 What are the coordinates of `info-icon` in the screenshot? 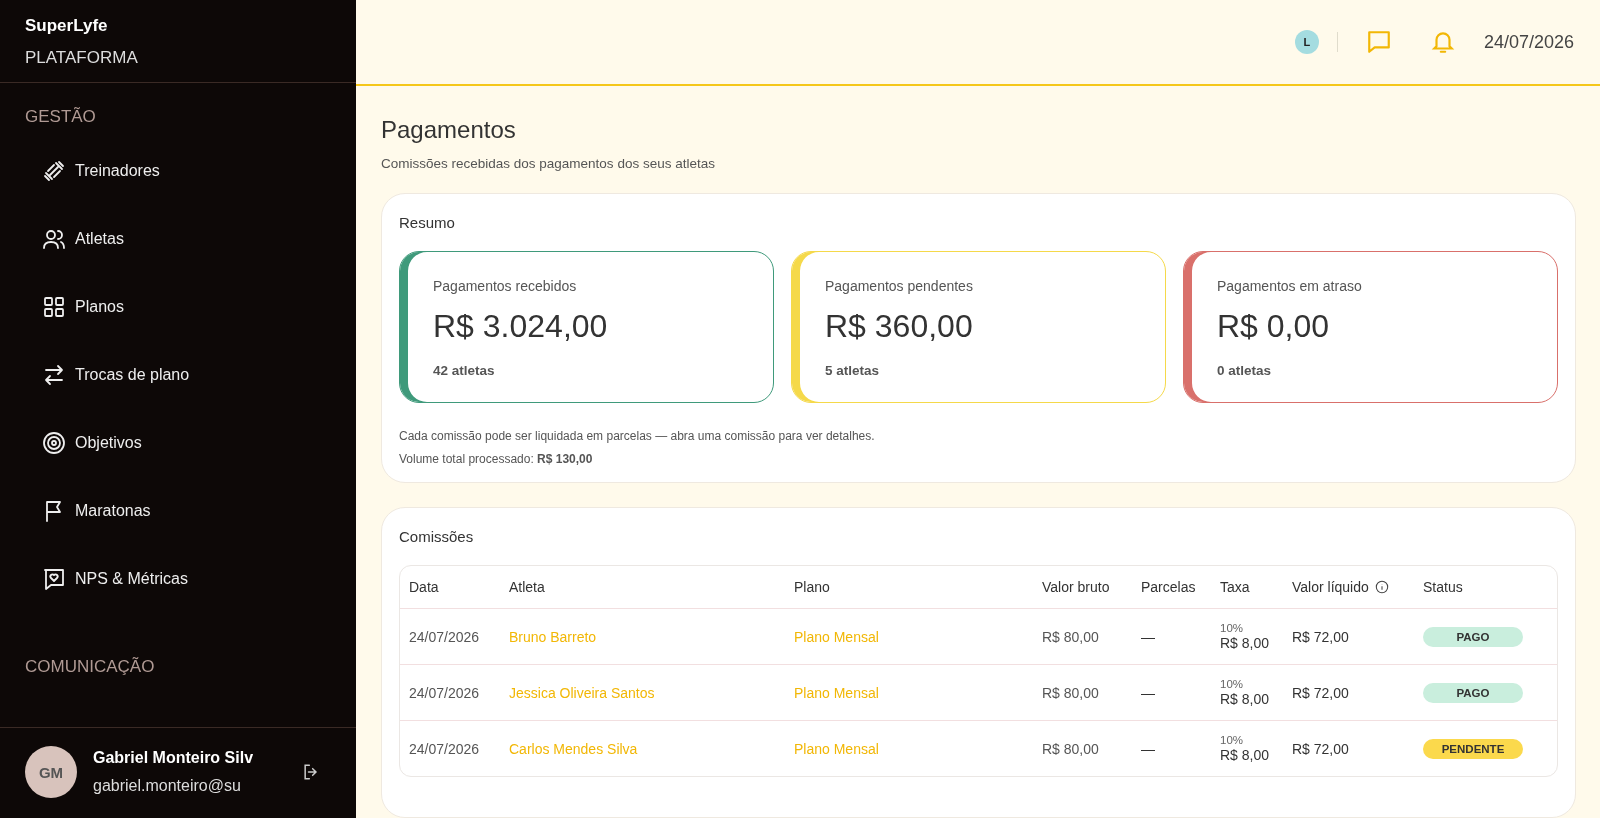 It's located at (1381, 587).